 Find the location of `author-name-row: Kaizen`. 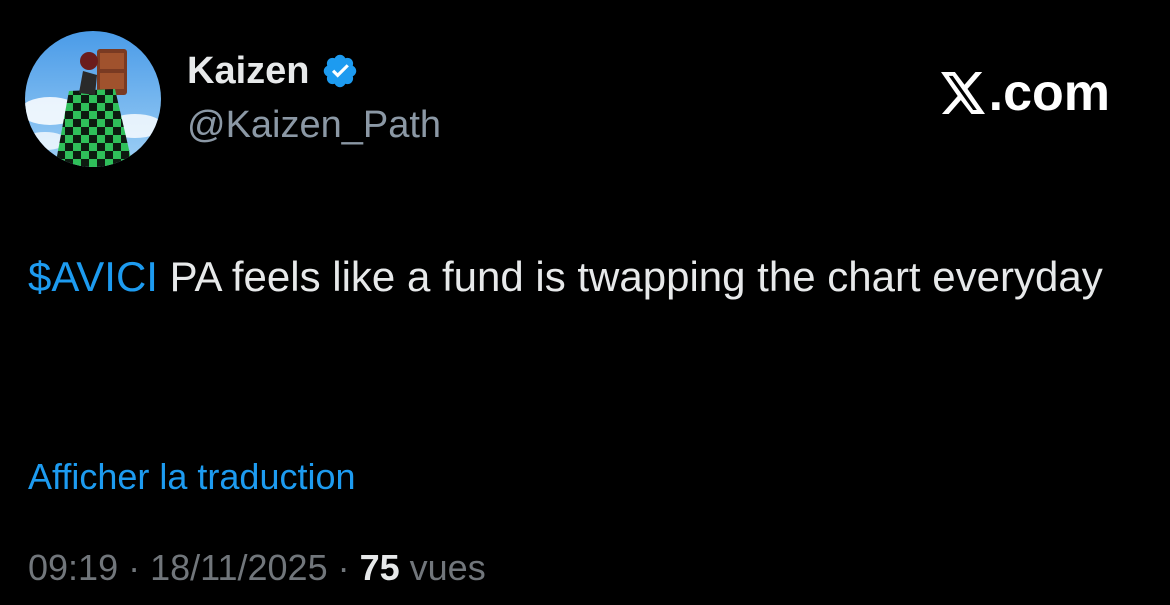

author-name-row: Kaizen is located at coordinates (273, 71).